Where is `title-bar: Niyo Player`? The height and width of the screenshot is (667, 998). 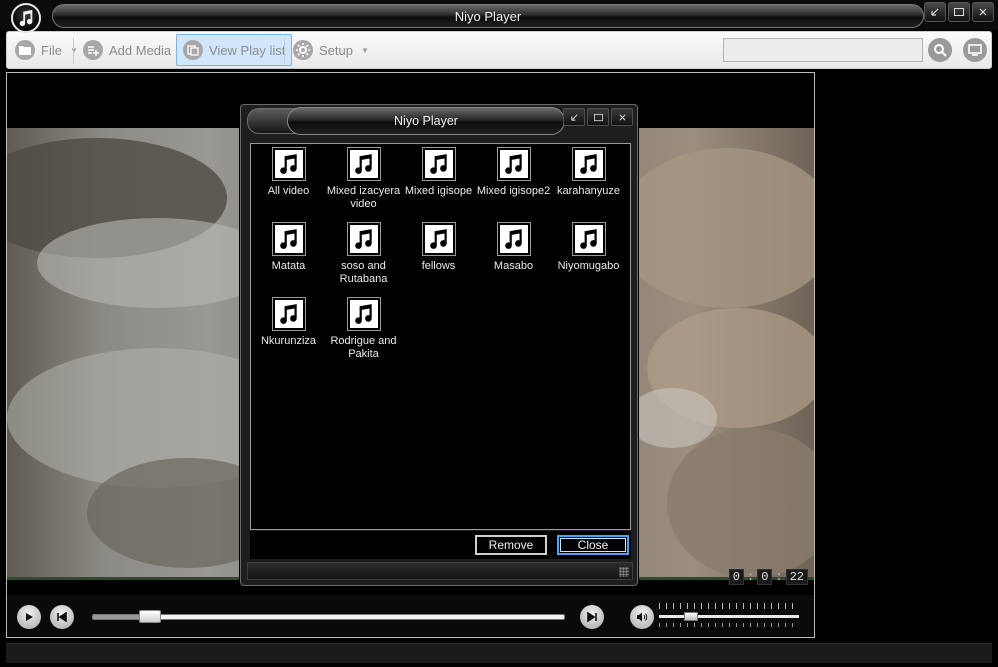 title-bar: Niyo Player is located at coordinates (499, 16).